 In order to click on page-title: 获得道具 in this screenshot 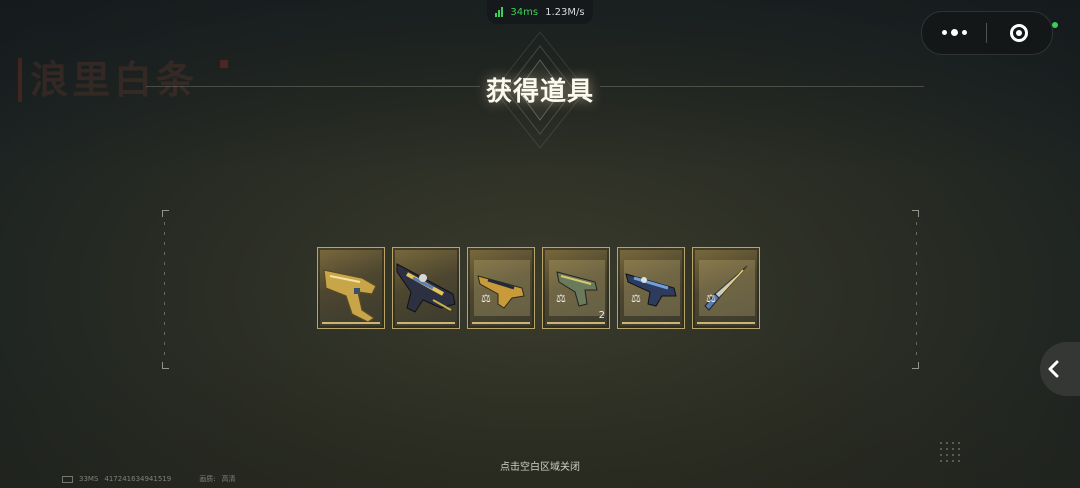, I will do `click(539, 92)`.